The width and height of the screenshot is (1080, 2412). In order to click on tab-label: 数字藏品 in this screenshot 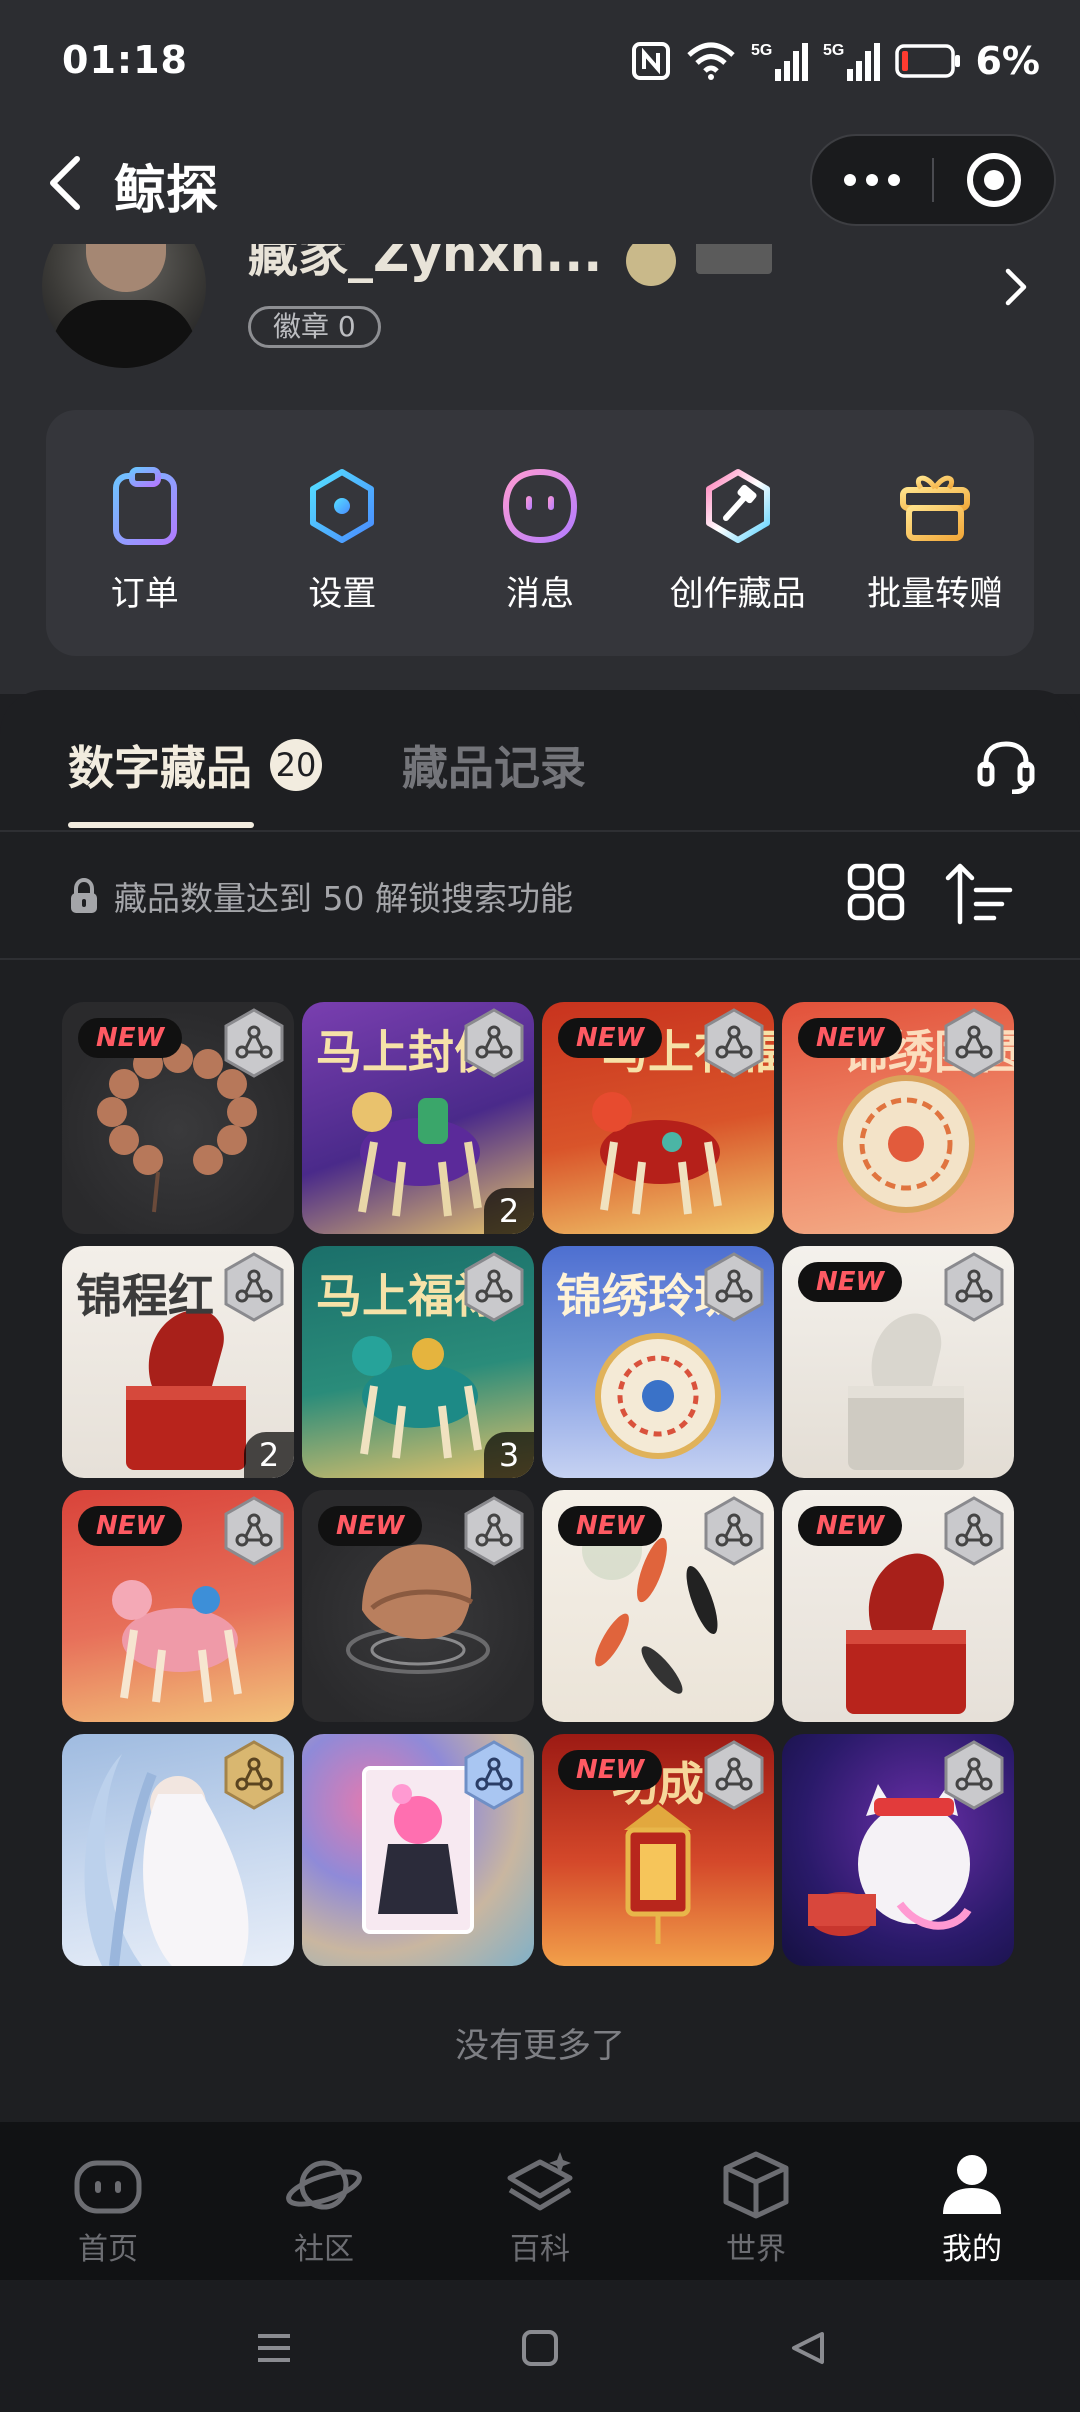, I will do `click(160, 768)`.